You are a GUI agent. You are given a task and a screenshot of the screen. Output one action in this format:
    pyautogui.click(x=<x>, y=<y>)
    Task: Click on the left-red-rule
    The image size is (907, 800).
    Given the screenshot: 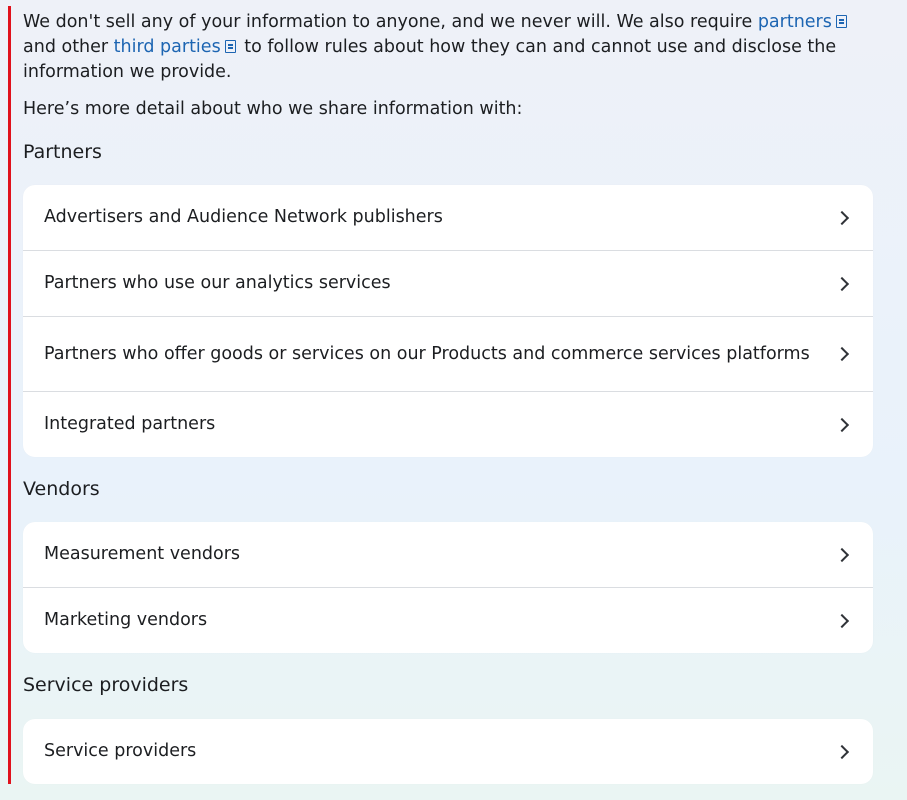 What is the action you would take?
    pyautogui.click(x=9, y=395)
    